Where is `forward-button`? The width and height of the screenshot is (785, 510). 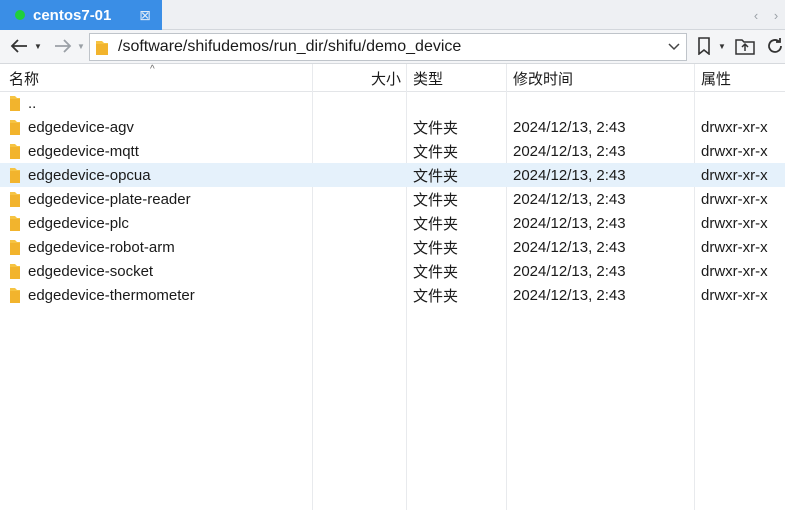
forward-button is located at coordinates (63, 46).